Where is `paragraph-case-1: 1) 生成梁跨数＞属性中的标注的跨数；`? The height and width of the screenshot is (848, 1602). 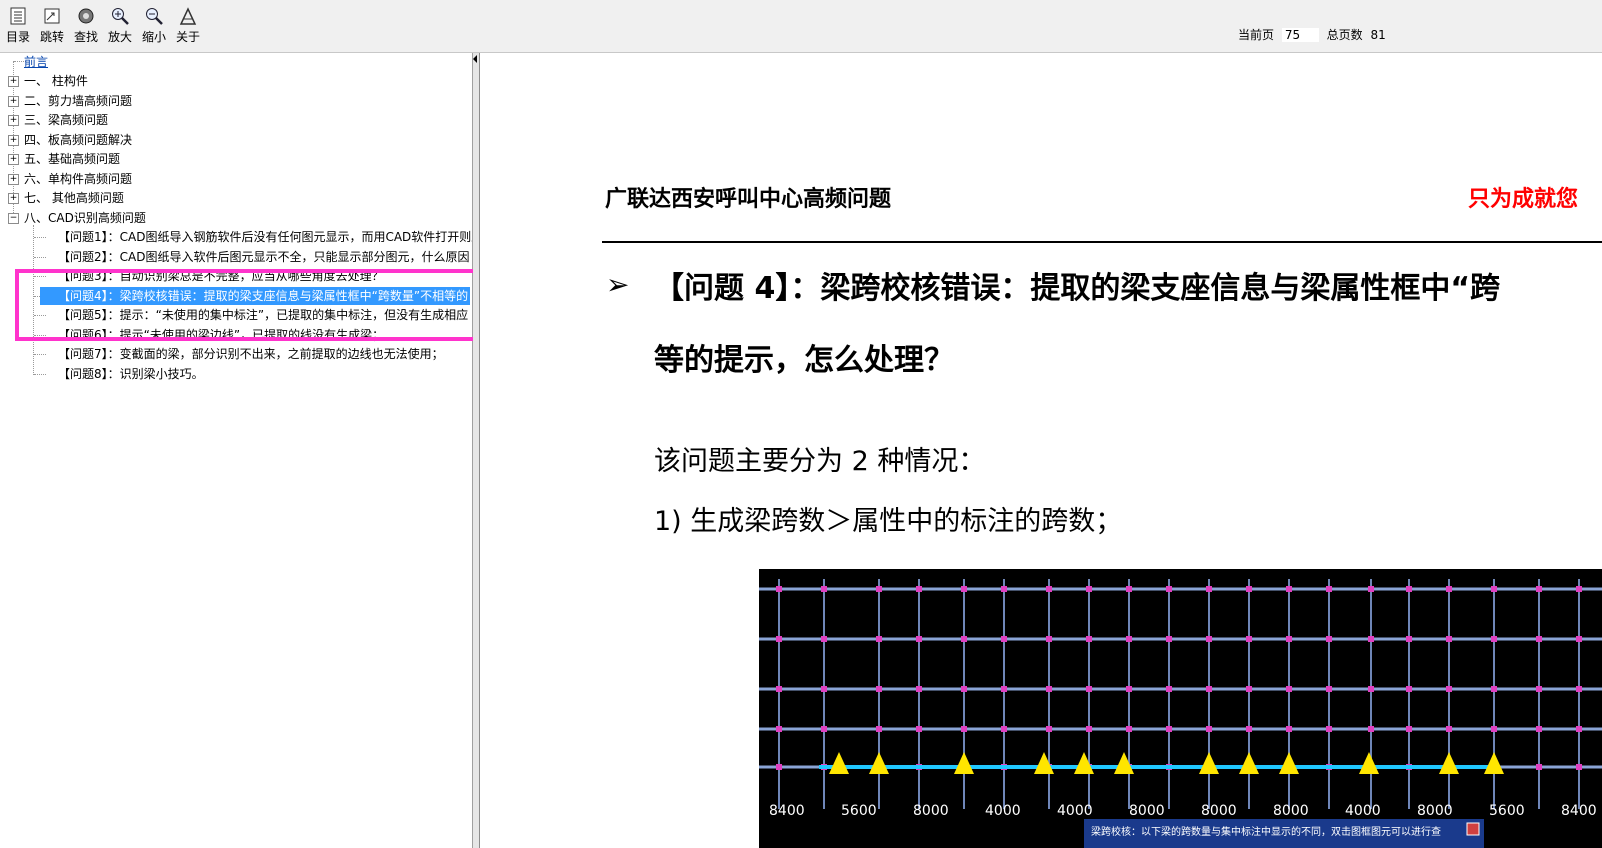 paragraph-case-1: 1) 生成梁跨数＞属性中的标注的跨数； is located at coordinates (888, 521).